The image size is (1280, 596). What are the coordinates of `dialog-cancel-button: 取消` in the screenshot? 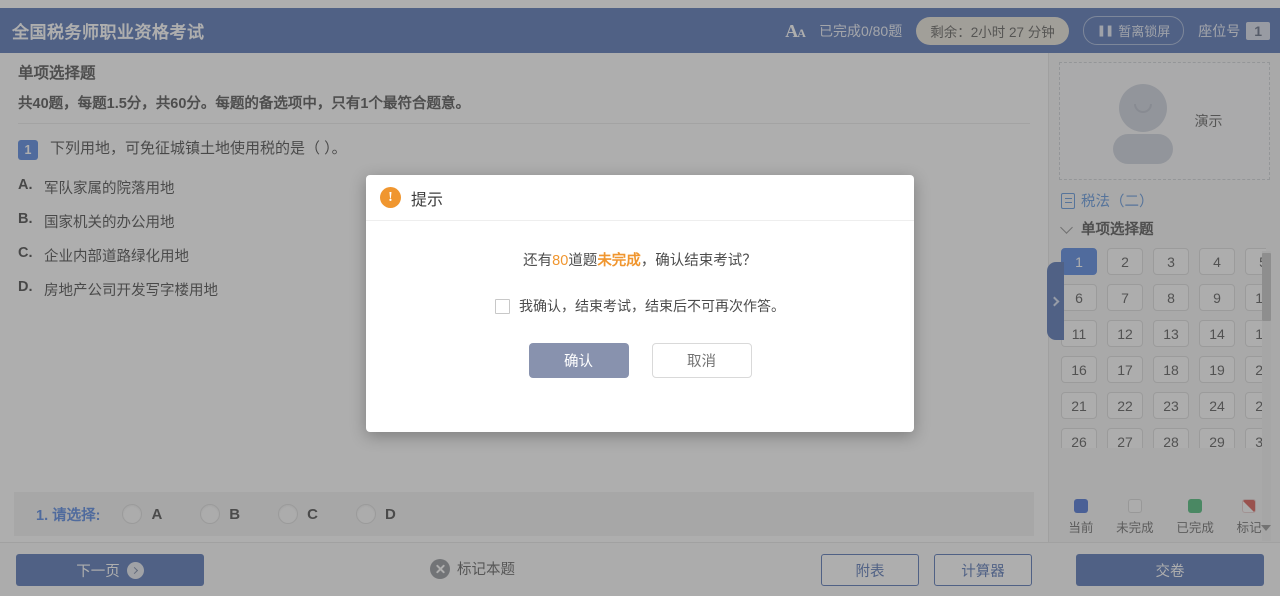 It's located at (701, 360).